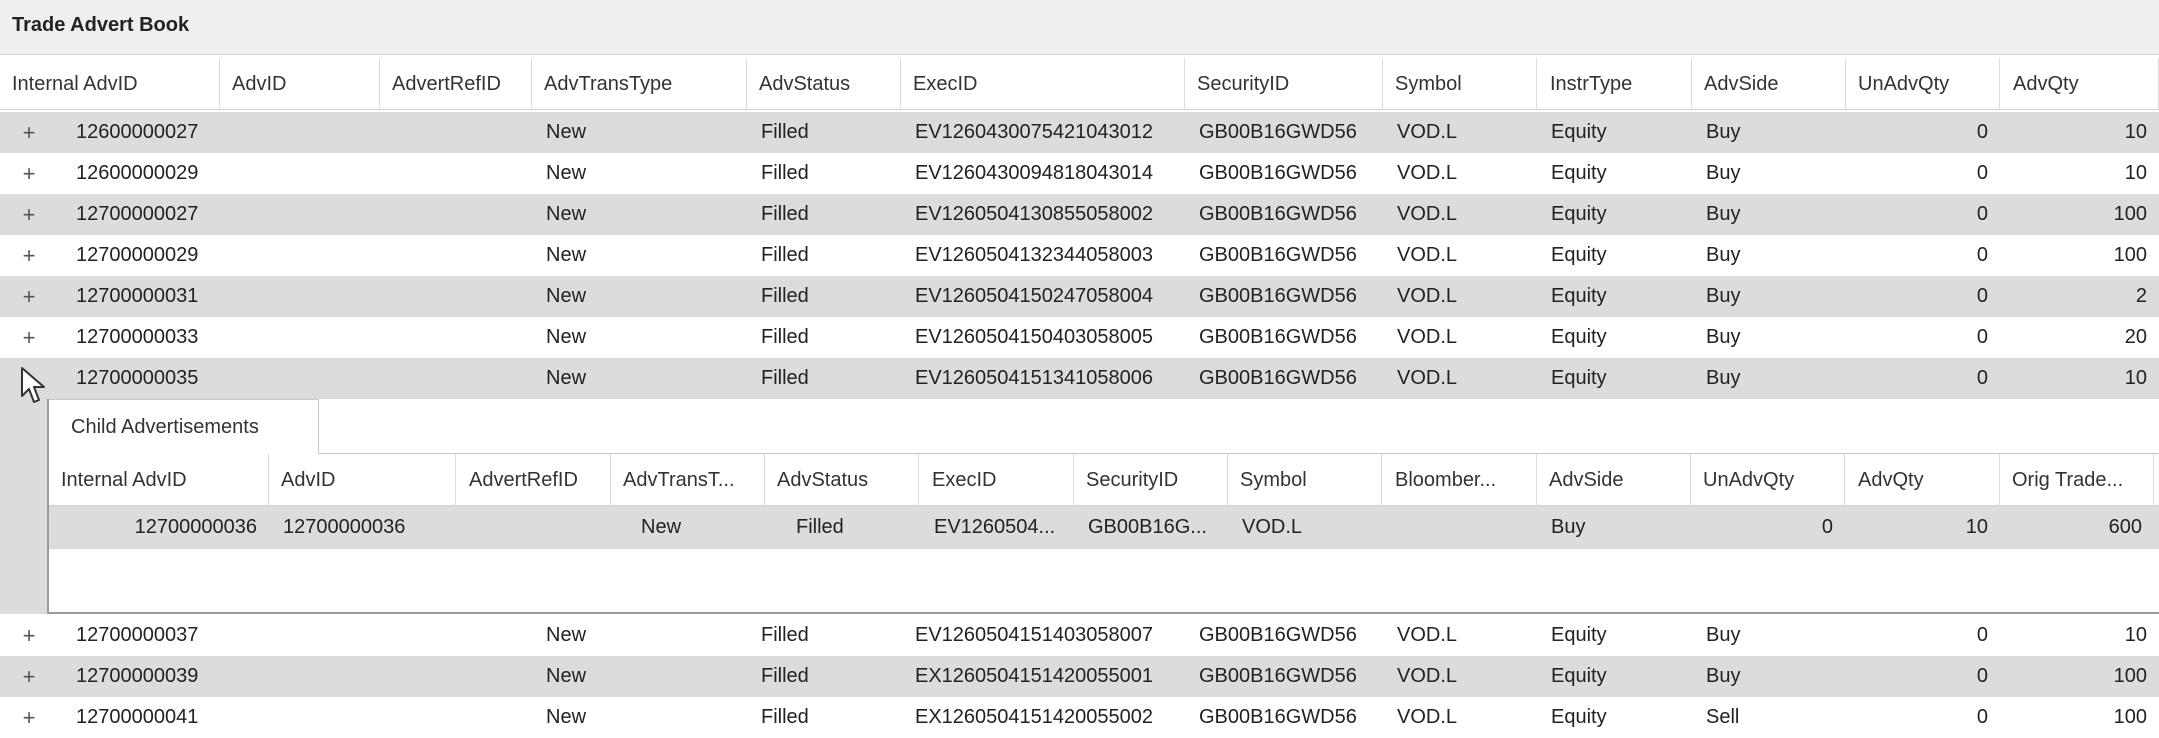  Describe the element at coordinates (1768, 480) in the screenshot. I see `child-column-header-unadvqty: UnAdvQty` at that location.